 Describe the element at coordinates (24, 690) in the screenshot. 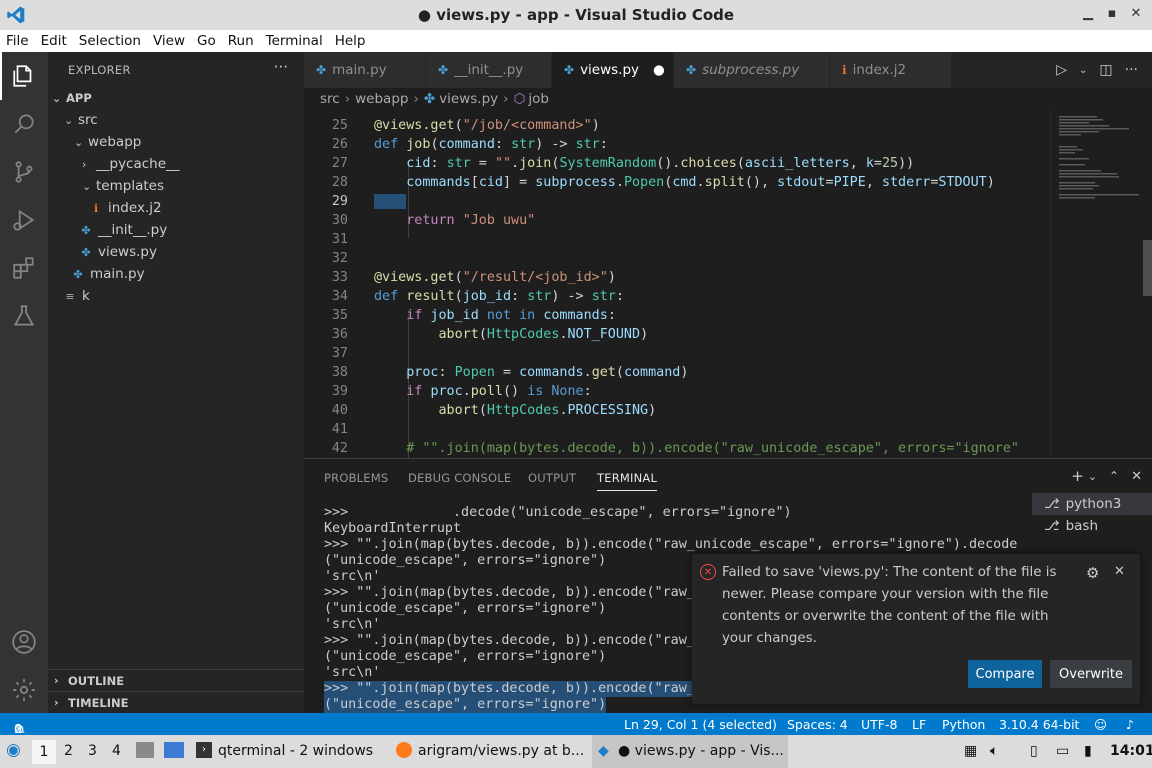

I see `manage-gear-icon` at that location.